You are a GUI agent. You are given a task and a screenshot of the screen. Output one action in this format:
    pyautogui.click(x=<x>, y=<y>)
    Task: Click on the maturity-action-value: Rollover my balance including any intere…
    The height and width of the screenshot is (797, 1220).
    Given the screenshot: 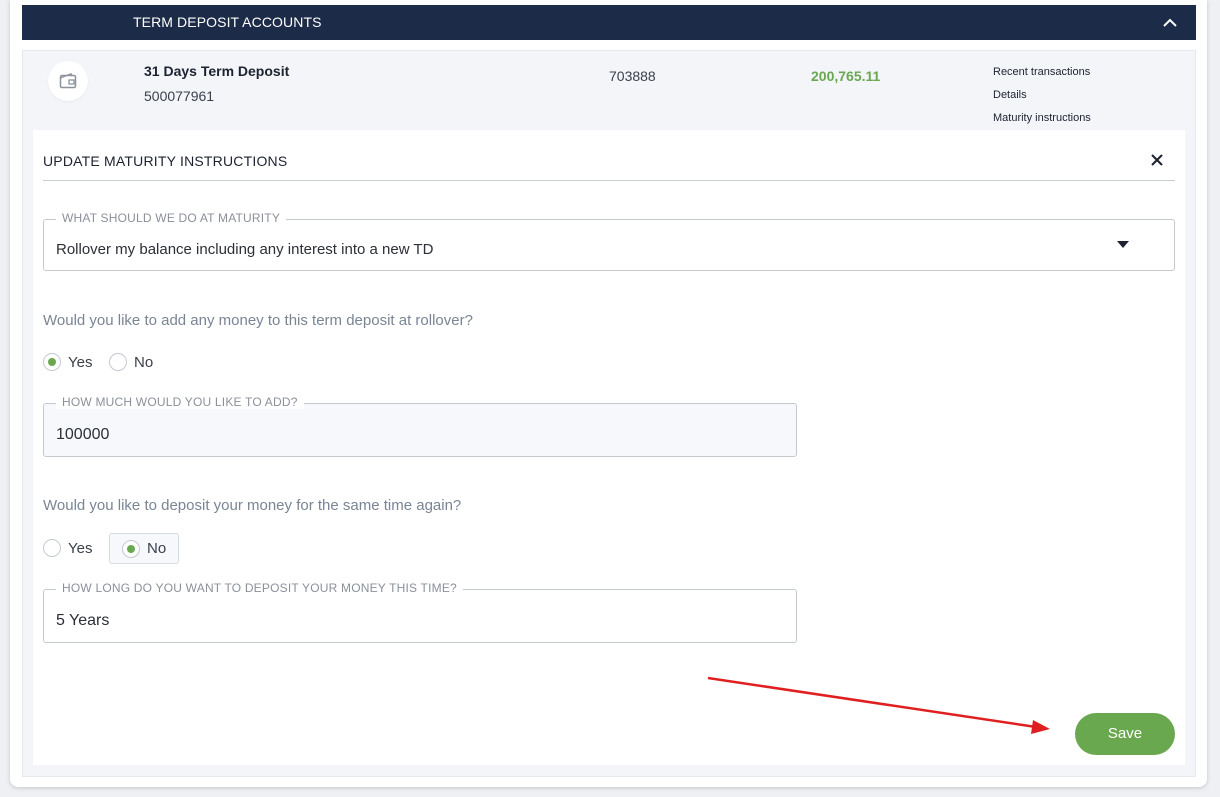 What is the action you would take?
    pyautogui.click(x=245, y=249)
    